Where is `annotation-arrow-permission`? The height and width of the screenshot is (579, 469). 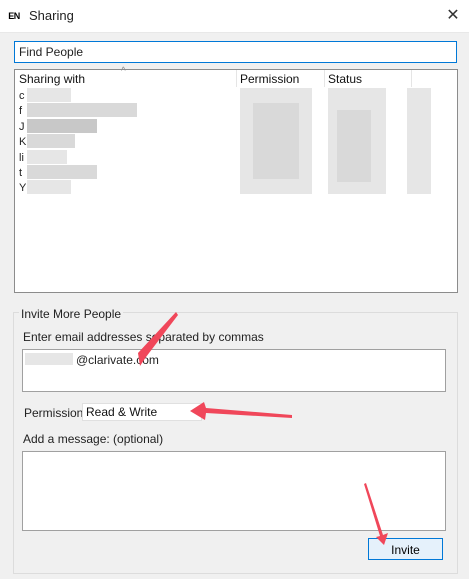
annotation-arrow-permission is located at coordinates (241, 411).